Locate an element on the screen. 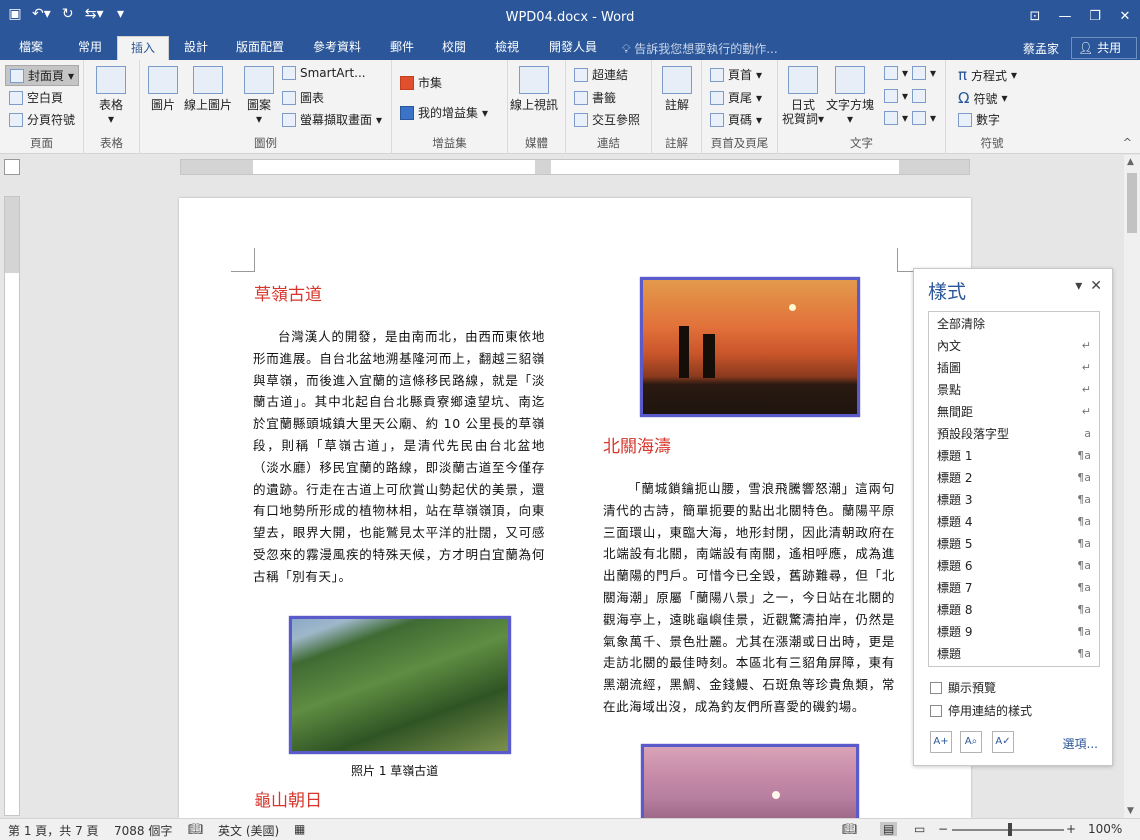  macro-record-icon: ▦ is located at coordinates (299, 829).